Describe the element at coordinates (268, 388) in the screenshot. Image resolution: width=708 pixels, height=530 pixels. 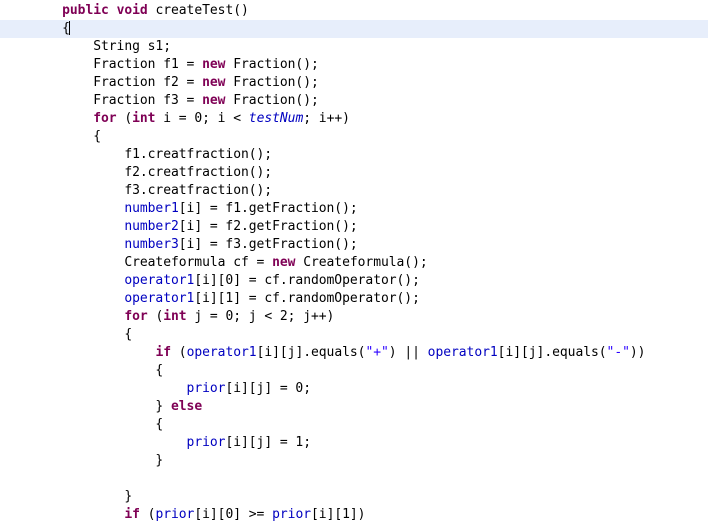
I see `token-plain: [i][j] = 0;` at that location.